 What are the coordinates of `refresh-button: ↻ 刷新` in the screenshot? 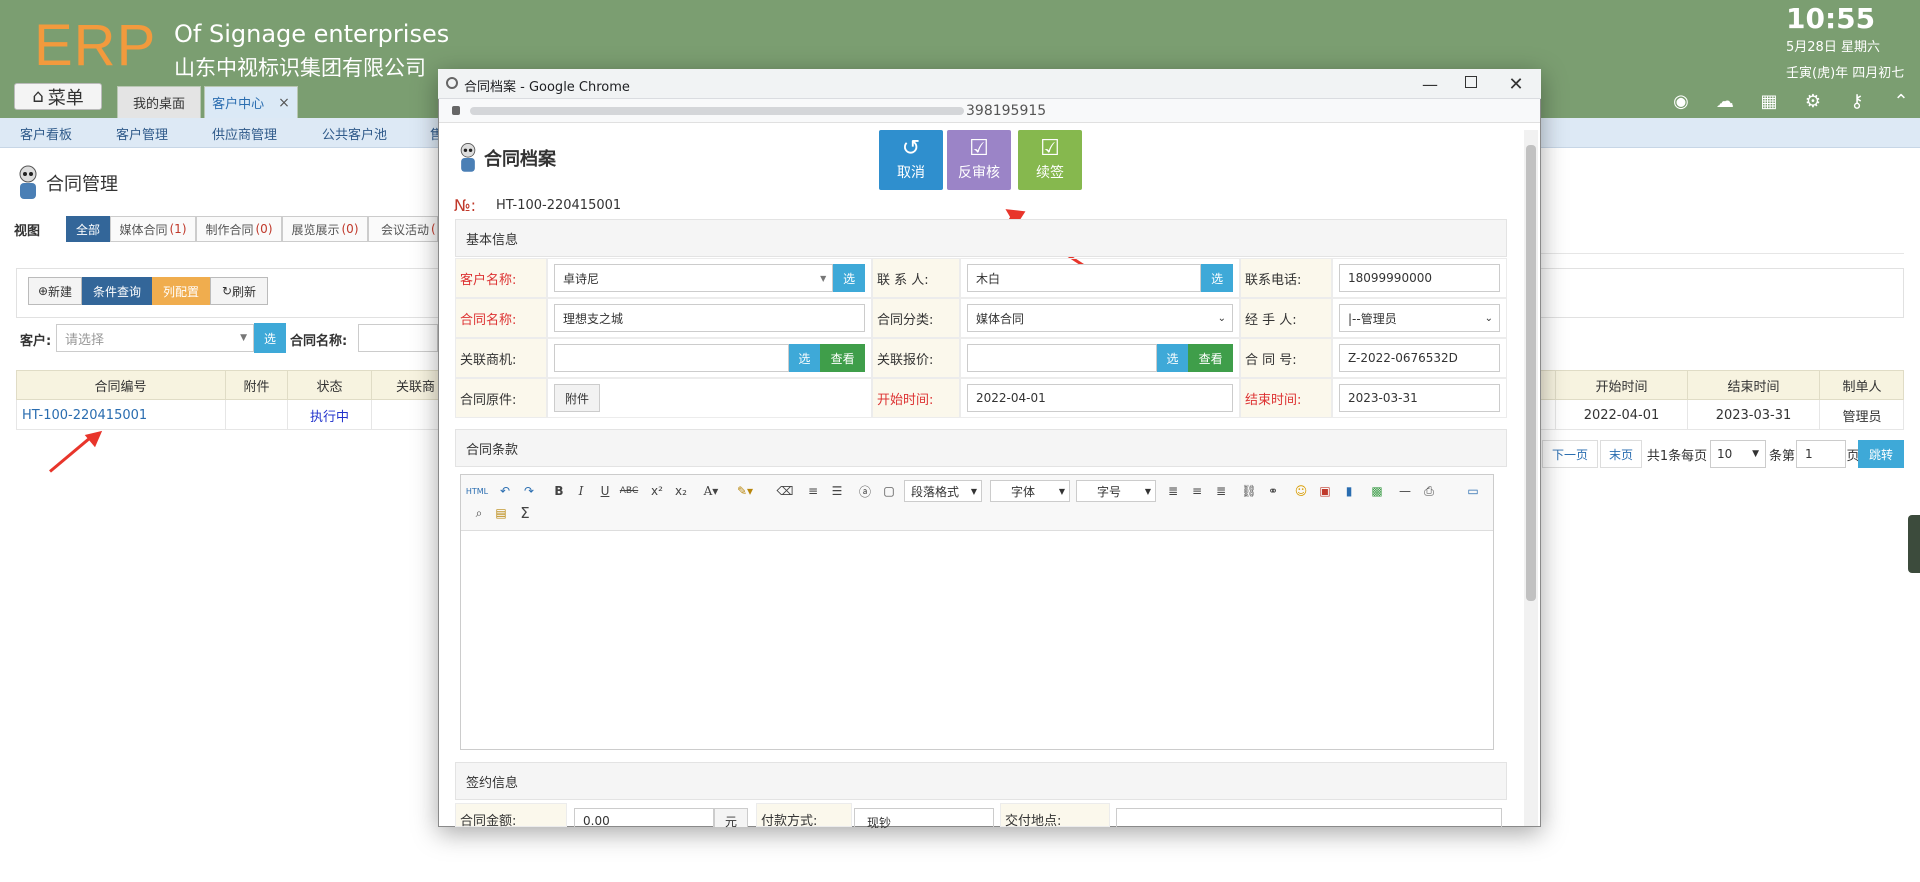 It's located at (239, 291).